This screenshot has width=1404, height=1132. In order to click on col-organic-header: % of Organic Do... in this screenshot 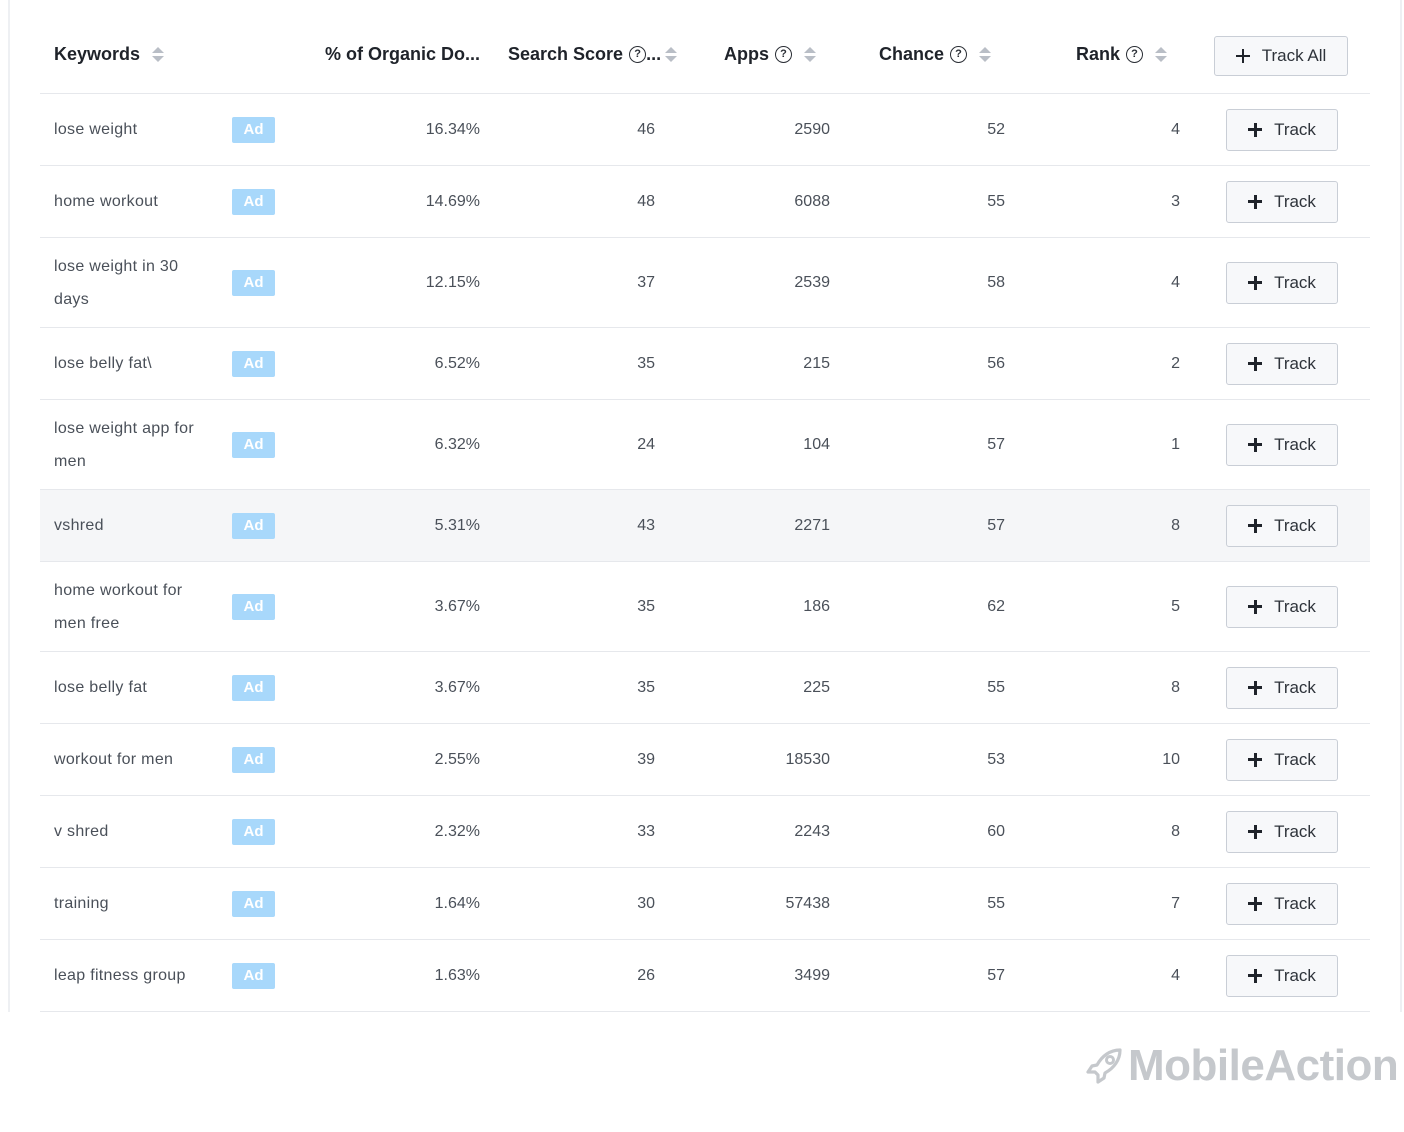, I will do `click(390, 54)`.